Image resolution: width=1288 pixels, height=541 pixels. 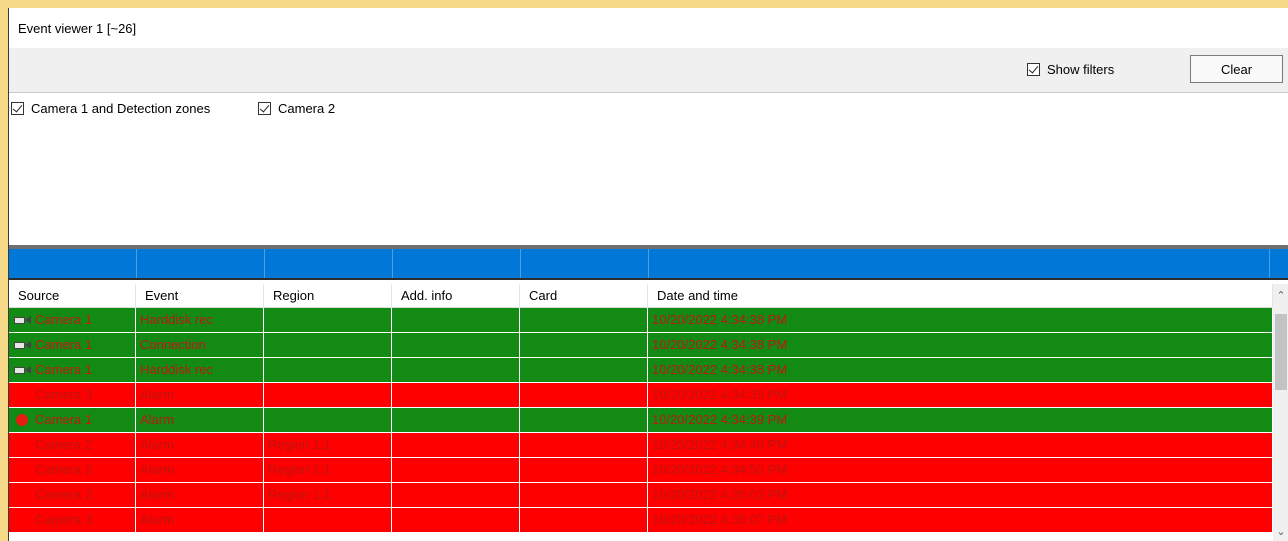 What do you see at coordinates (328, 296) in the screenshot?
I see `column-header-region: Region` at bounding box center [328, 296].